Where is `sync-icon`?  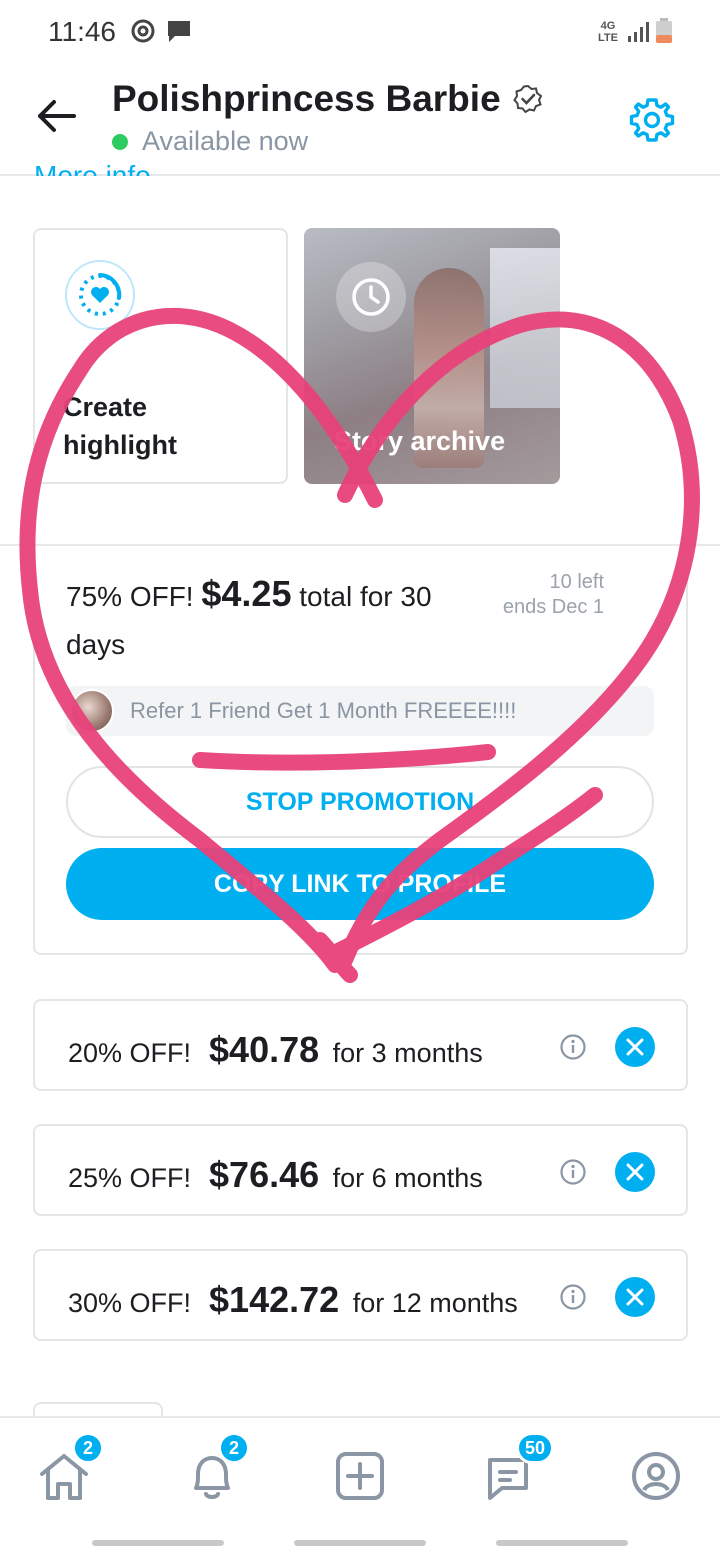 sync-icon is located at coordinates (143, 31).